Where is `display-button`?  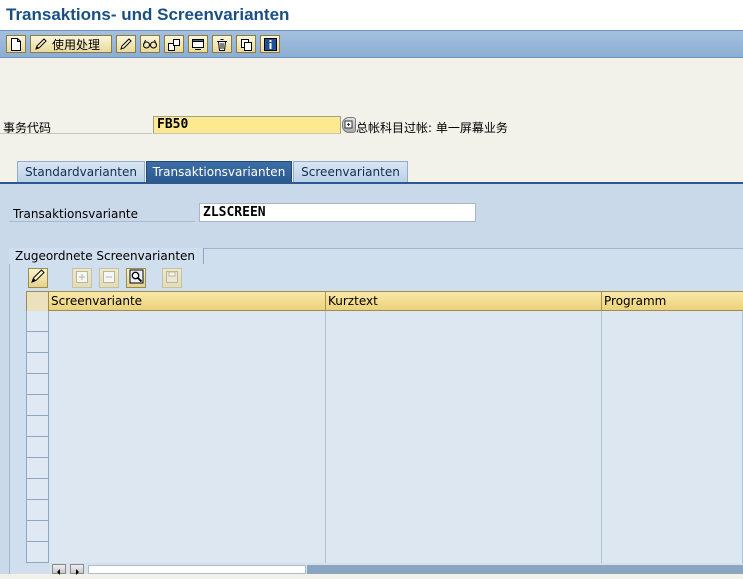
display-button is located at coordinates (150, 44).